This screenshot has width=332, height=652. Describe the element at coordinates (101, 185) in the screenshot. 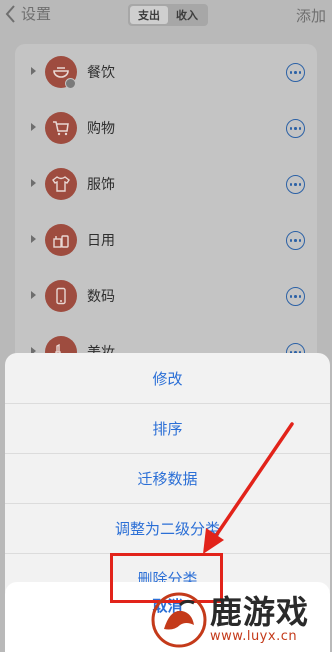

I see `category-label: 服饰` at that location.